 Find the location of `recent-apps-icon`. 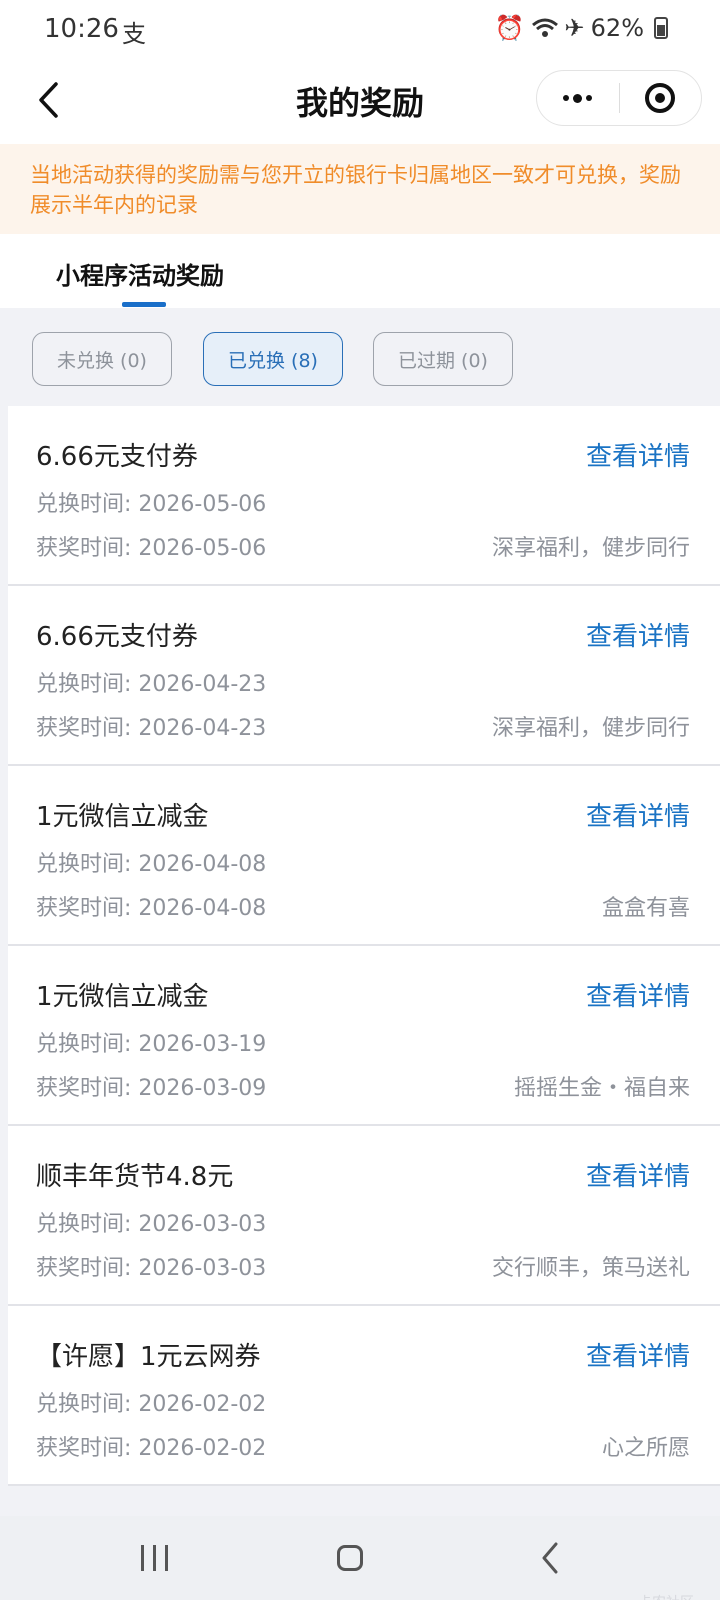

recent-apps-icon is located at coordinates (154, 1558).